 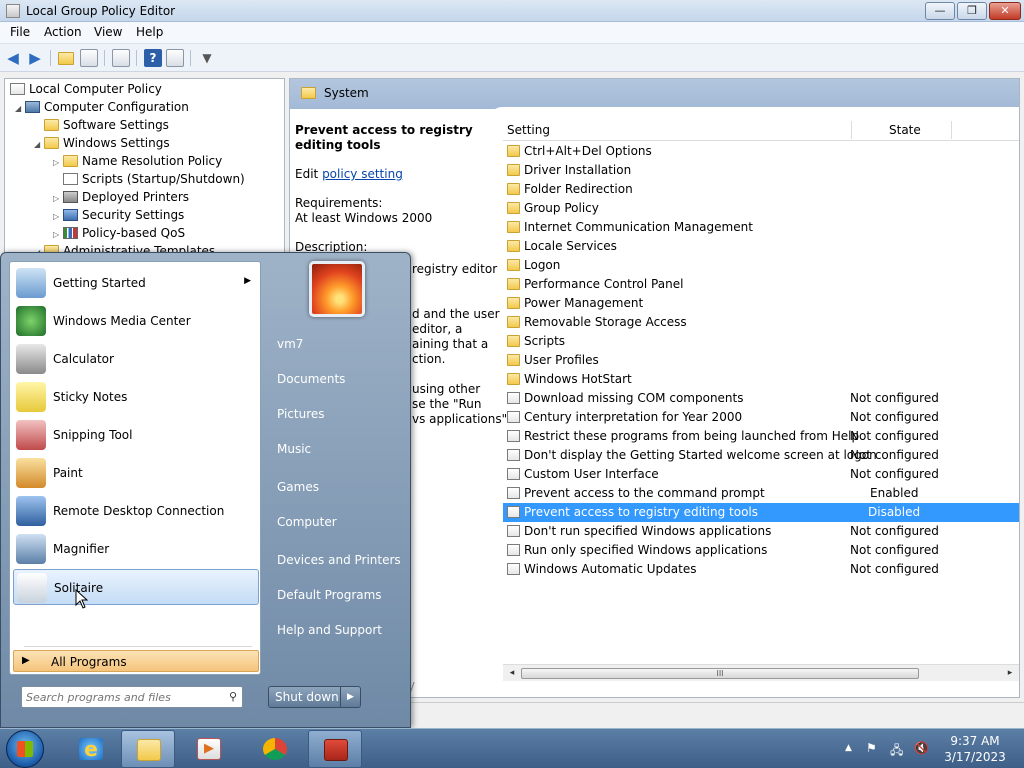 What do you see at coordinates (136, 549) in the screenshot?
I see `start-program-magnifier: Magnifier` at bounding box center [136, 549].